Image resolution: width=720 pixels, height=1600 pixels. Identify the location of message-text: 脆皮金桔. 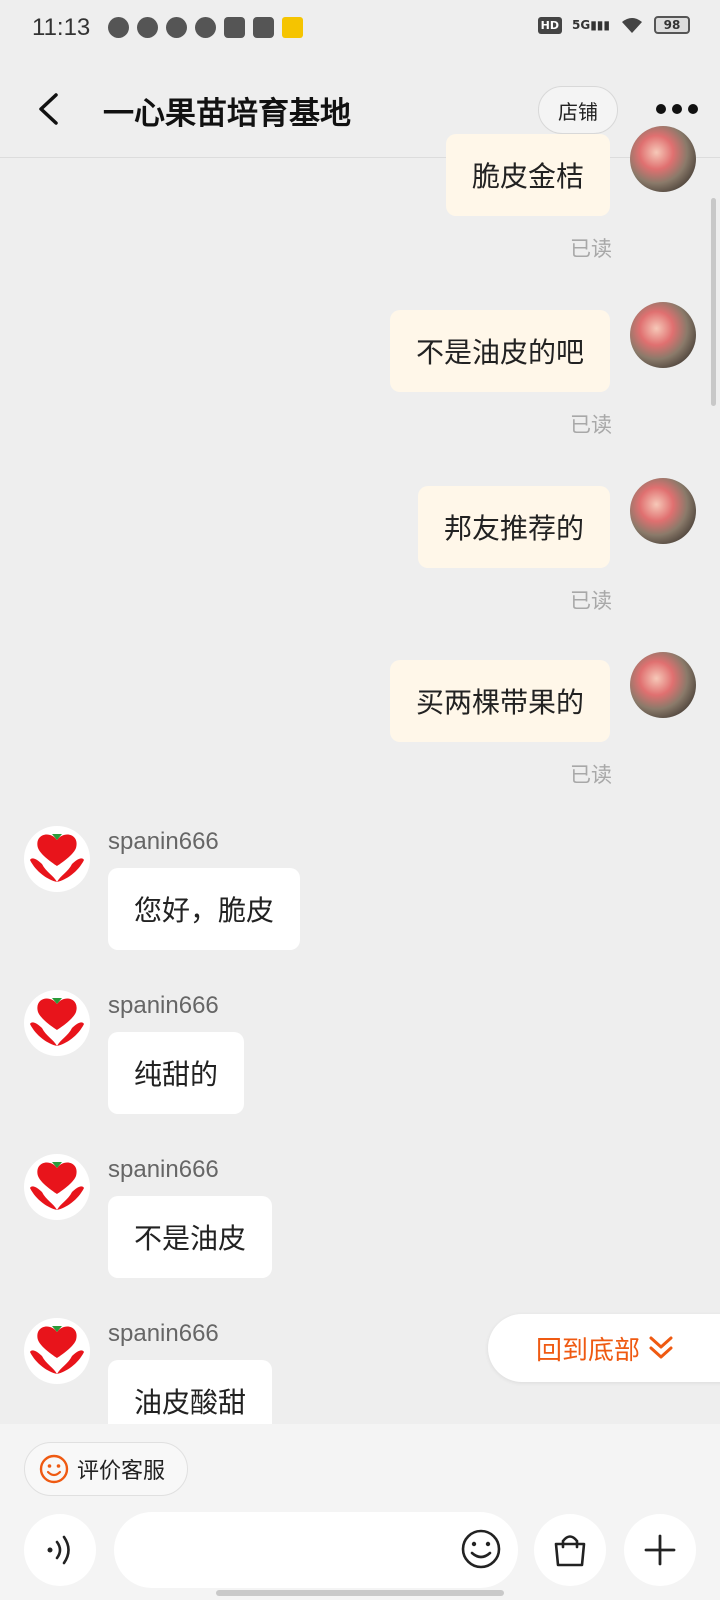
(527, 176).